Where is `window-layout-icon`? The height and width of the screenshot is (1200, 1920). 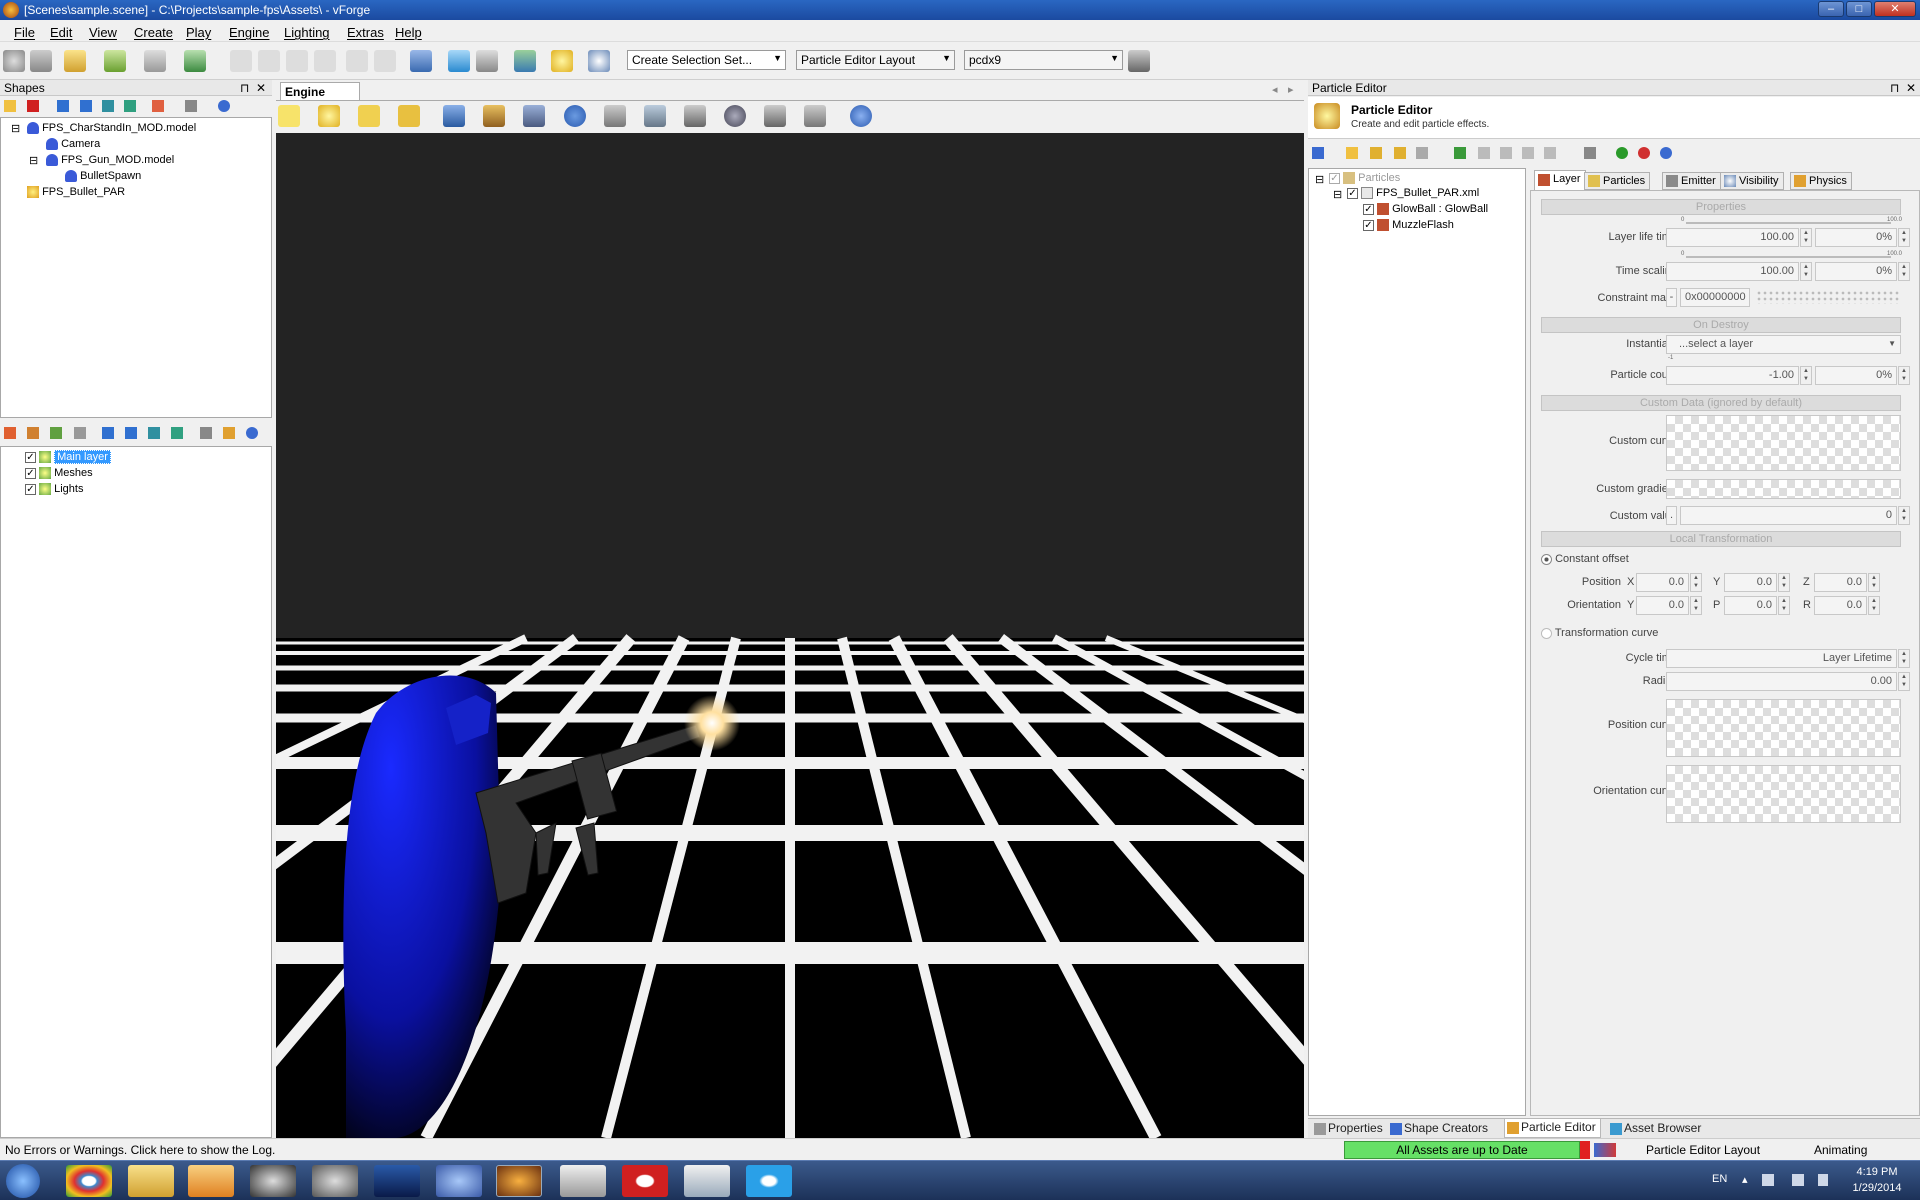 window-layout-icon is located at coordinates (421, 61).